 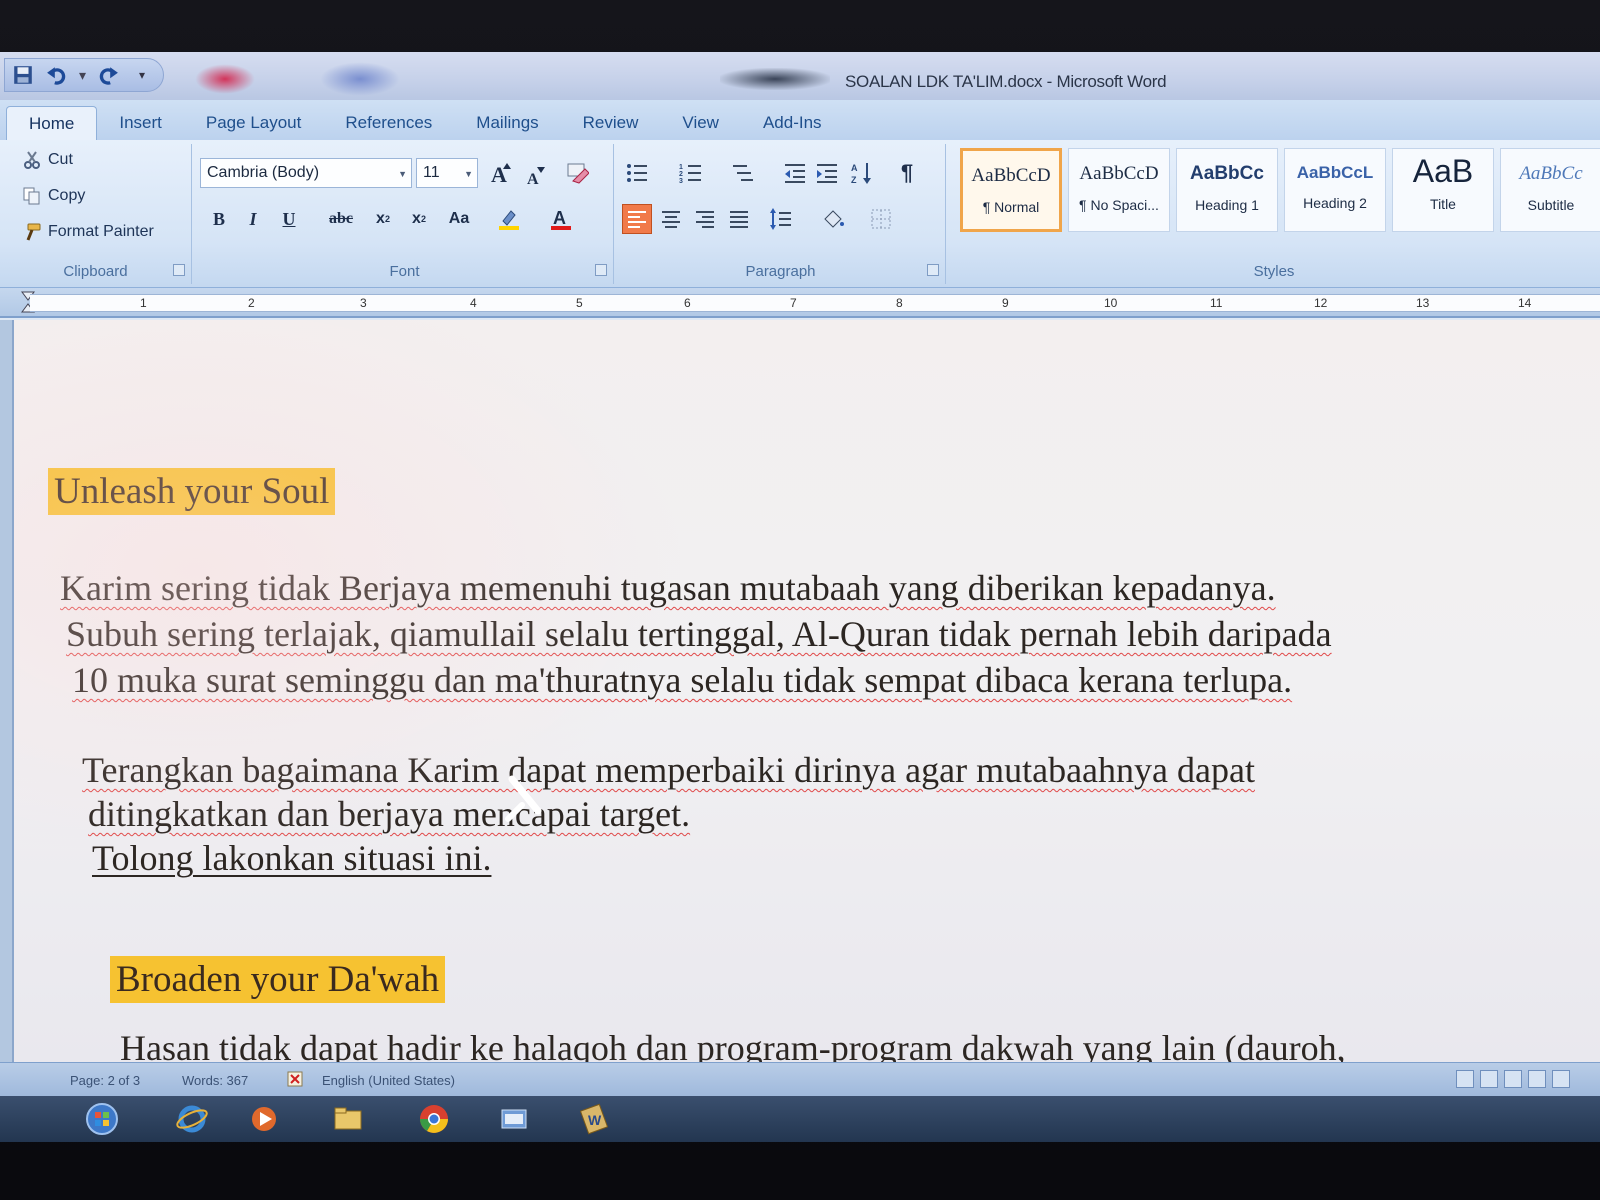 I want to click on decrease-indent-icon, so click(x=795, y=173).